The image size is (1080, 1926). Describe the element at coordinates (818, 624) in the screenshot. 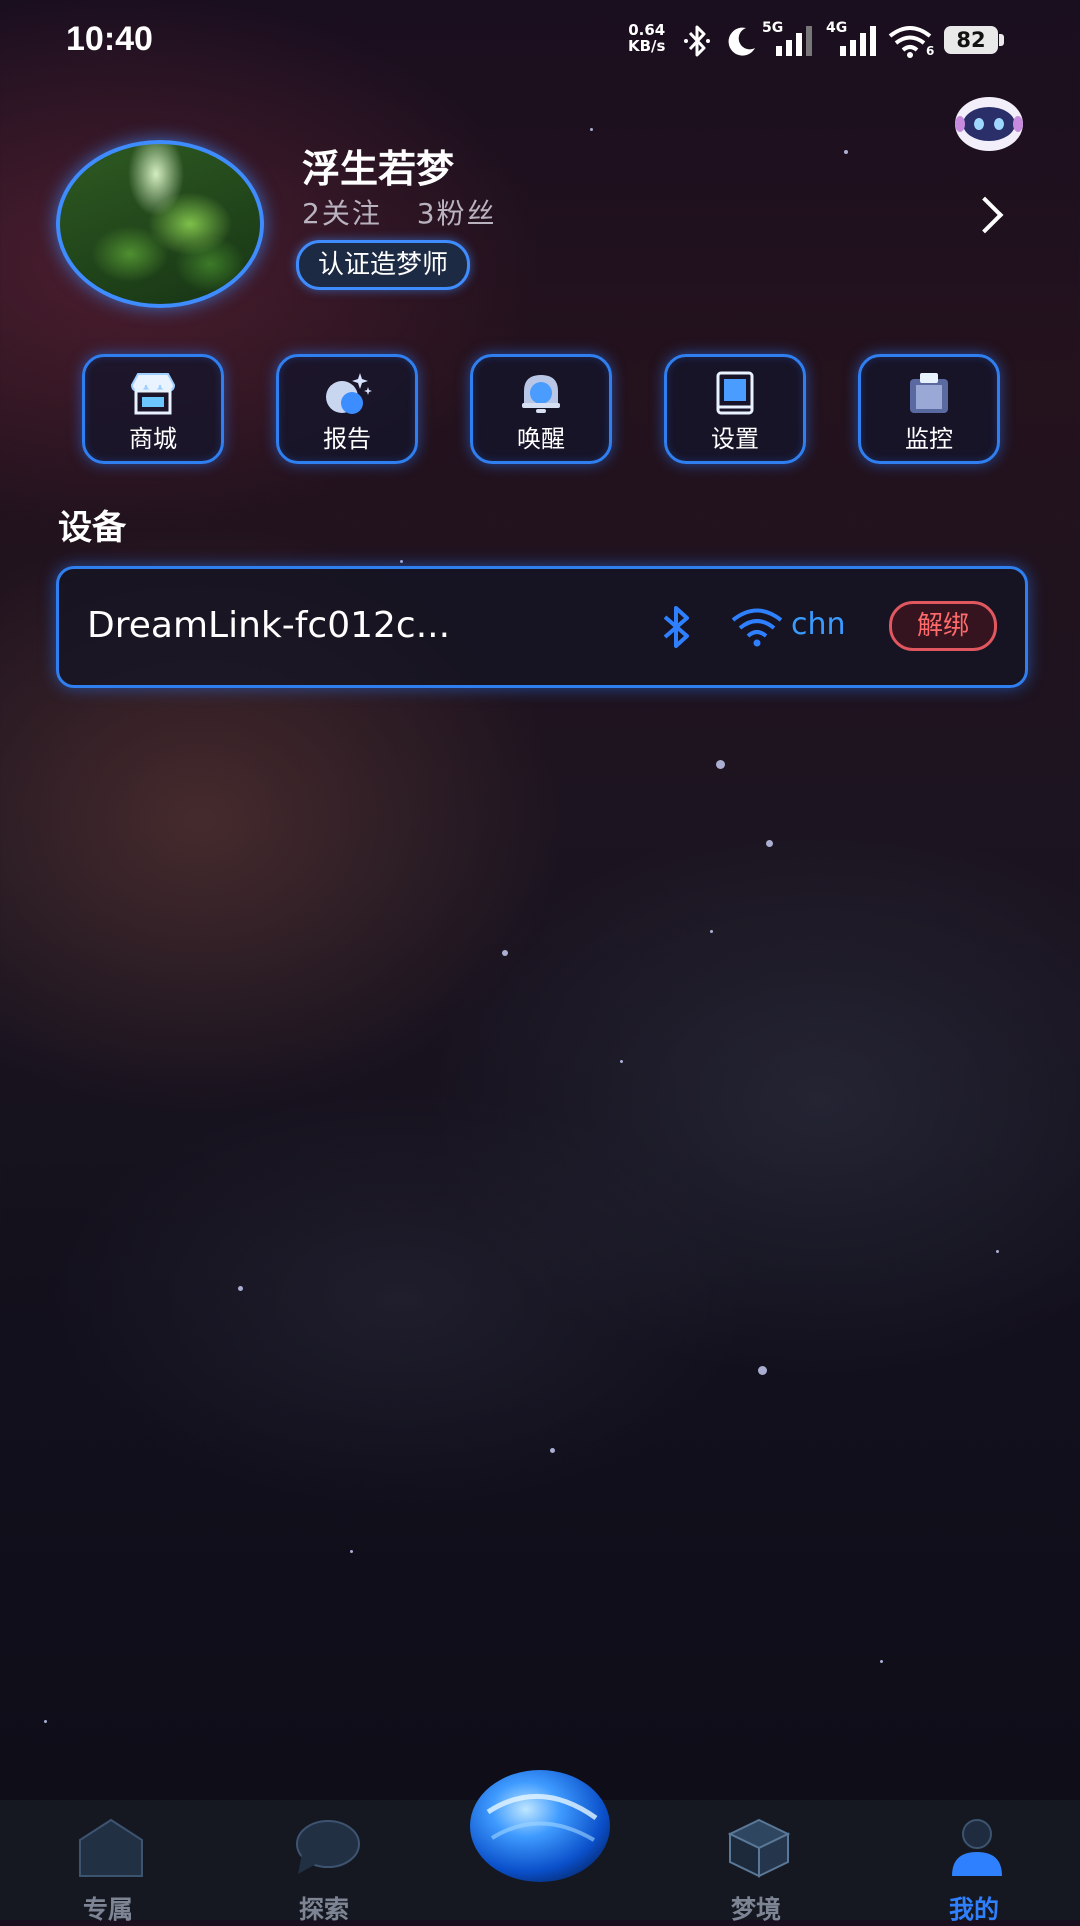

I see `wifi-name: chn` at that location.